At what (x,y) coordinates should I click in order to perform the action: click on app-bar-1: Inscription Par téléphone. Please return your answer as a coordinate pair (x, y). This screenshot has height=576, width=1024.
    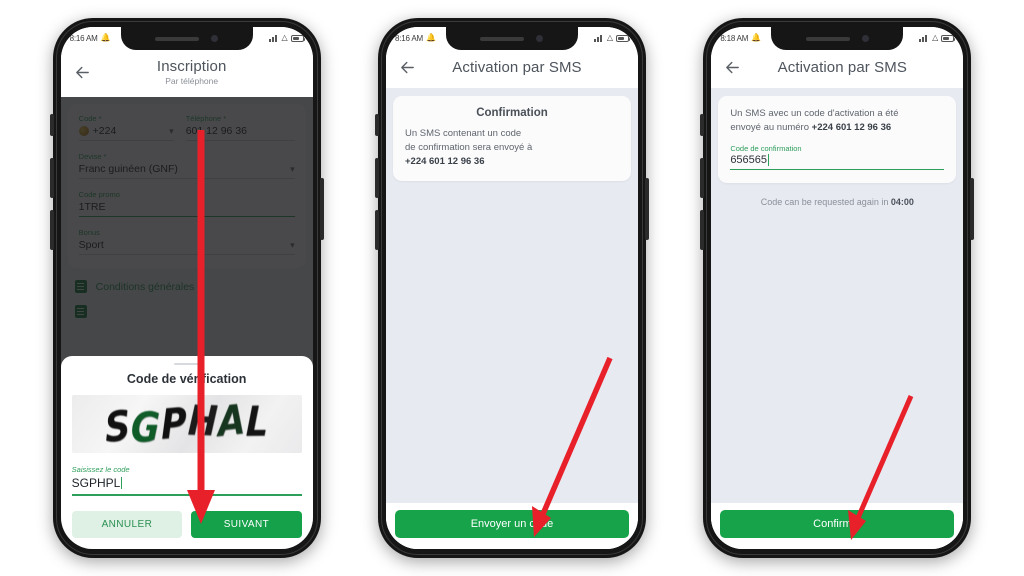
    Looking at the image, I should click on (186, 73).